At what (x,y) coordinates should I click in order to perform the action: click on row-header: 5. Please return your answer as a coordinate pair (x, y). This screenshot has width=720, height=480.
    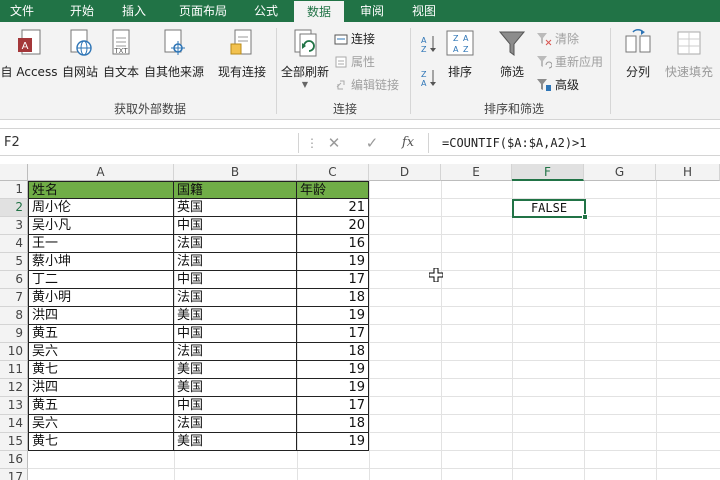
    Looking at the image, I should click on (14, 262).